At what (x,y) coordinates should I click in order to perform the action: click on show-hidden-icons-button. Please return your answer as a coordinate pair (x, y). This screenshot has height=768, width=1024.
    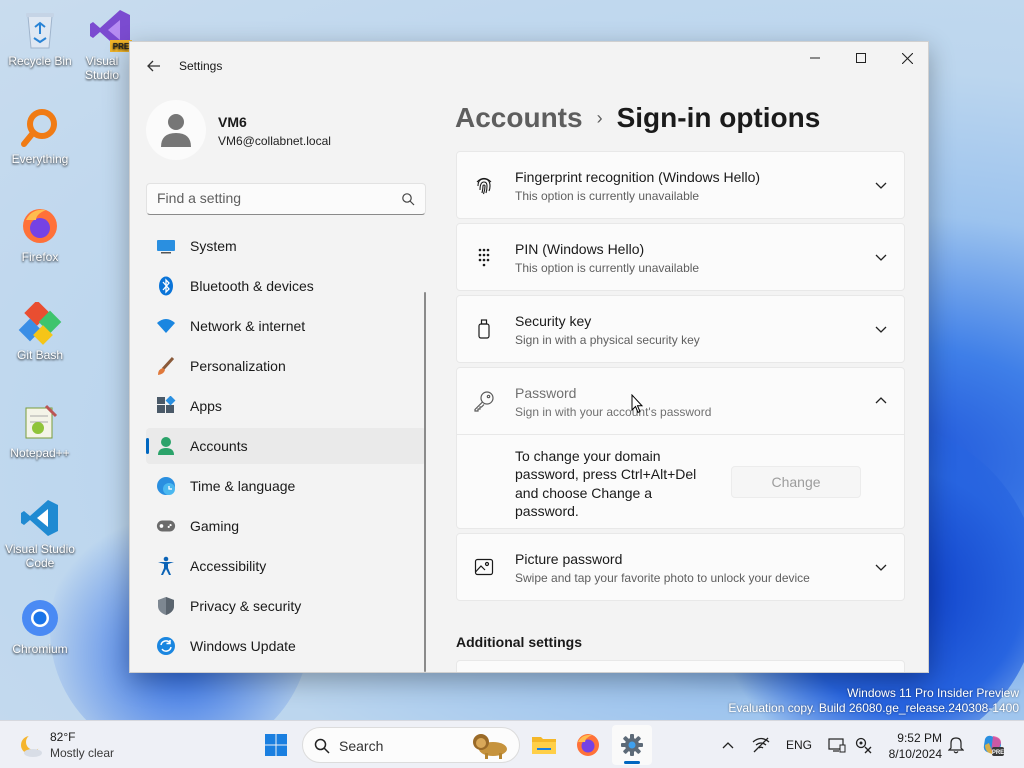
    Looking at the image, I should click on (728, 745).